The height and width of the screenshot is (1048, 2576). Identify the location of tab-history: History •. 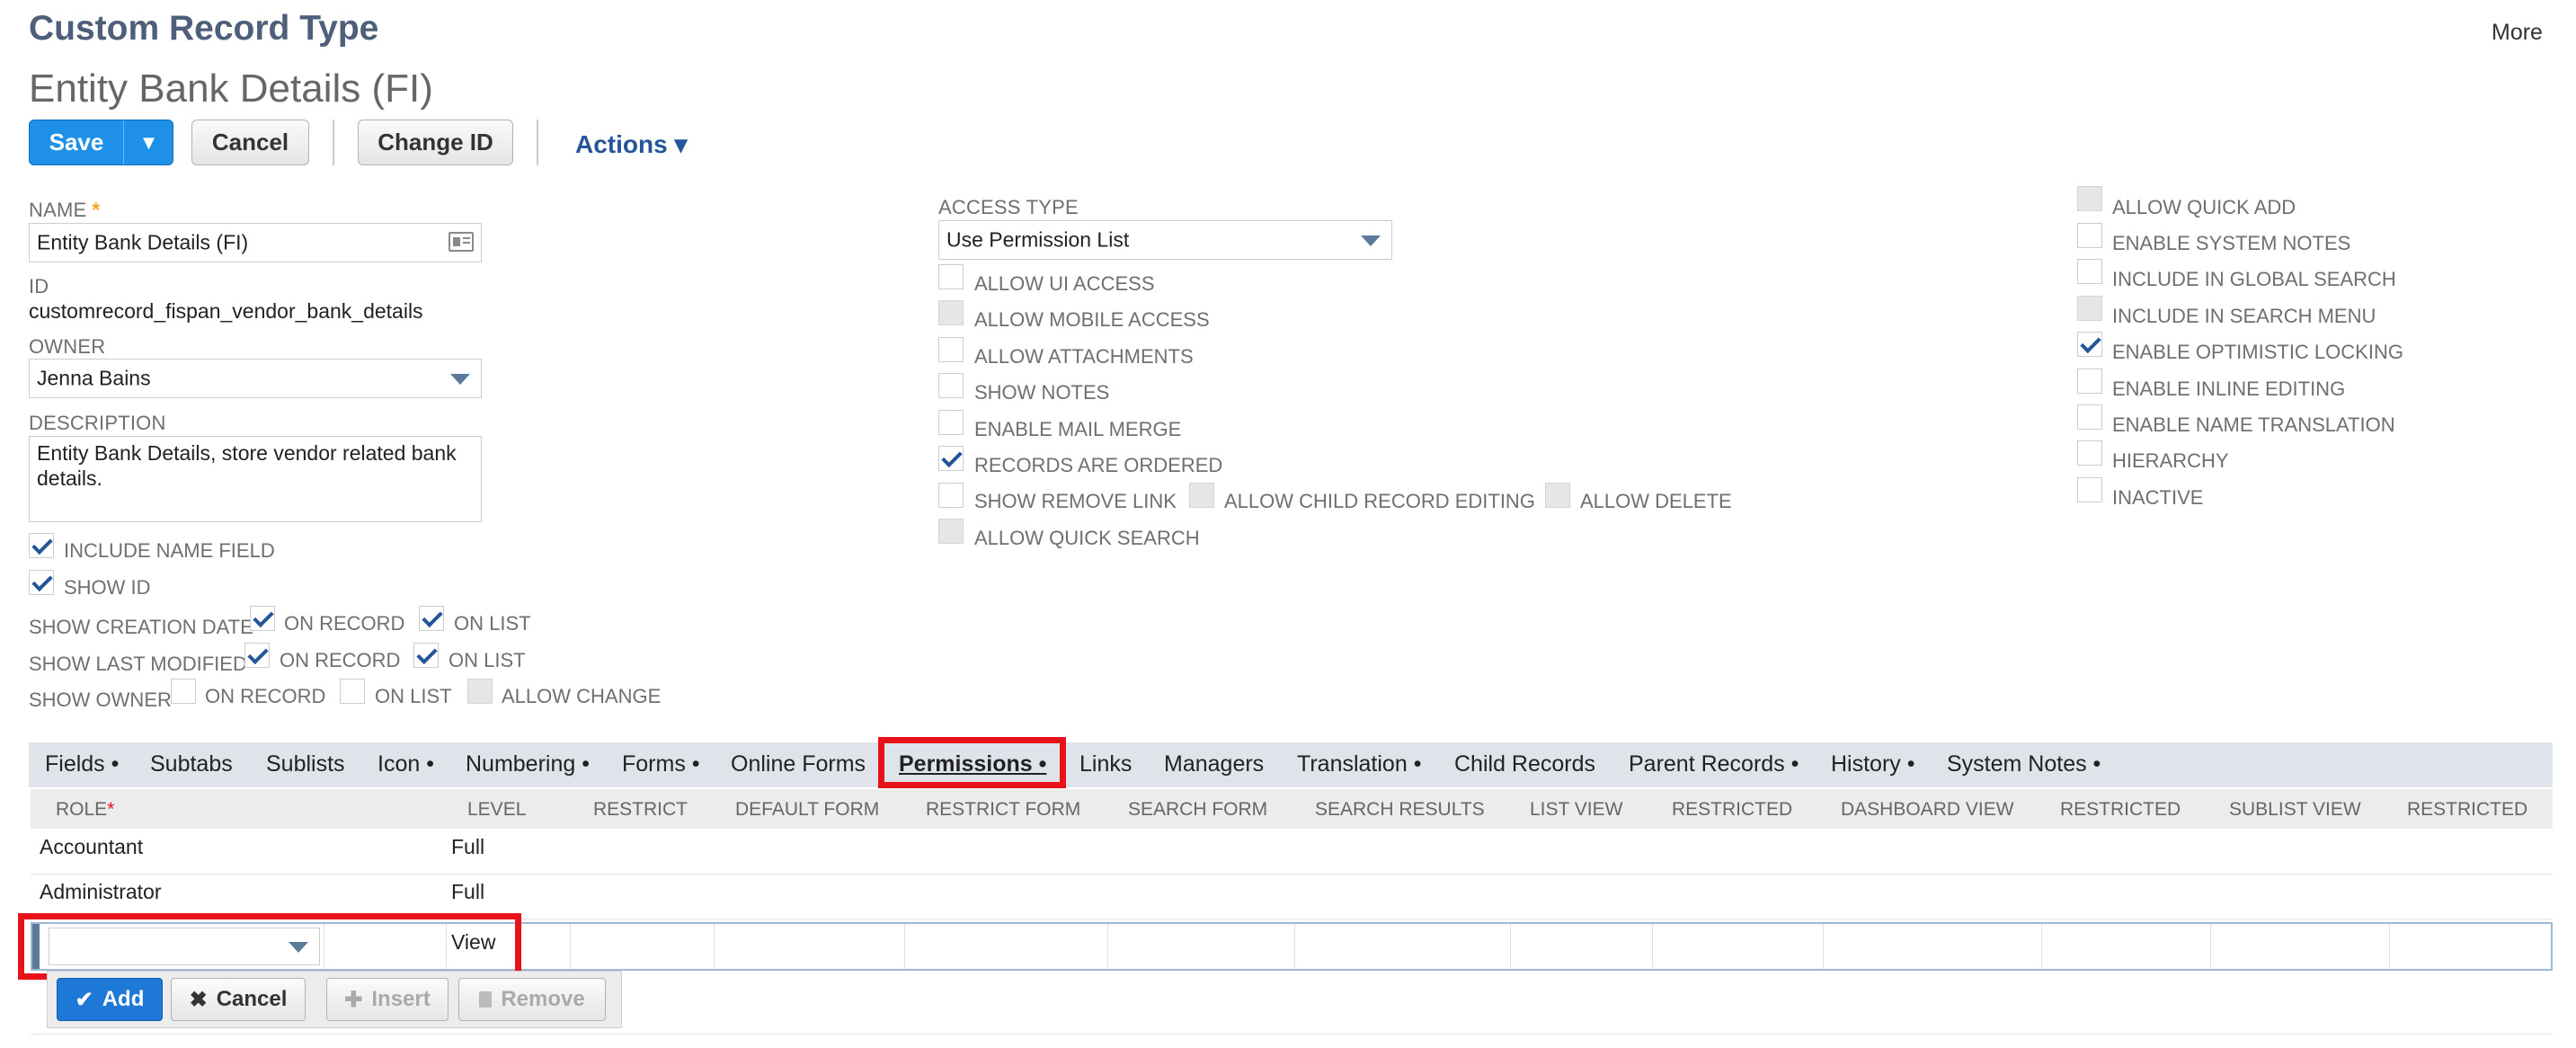
(1872, 764).